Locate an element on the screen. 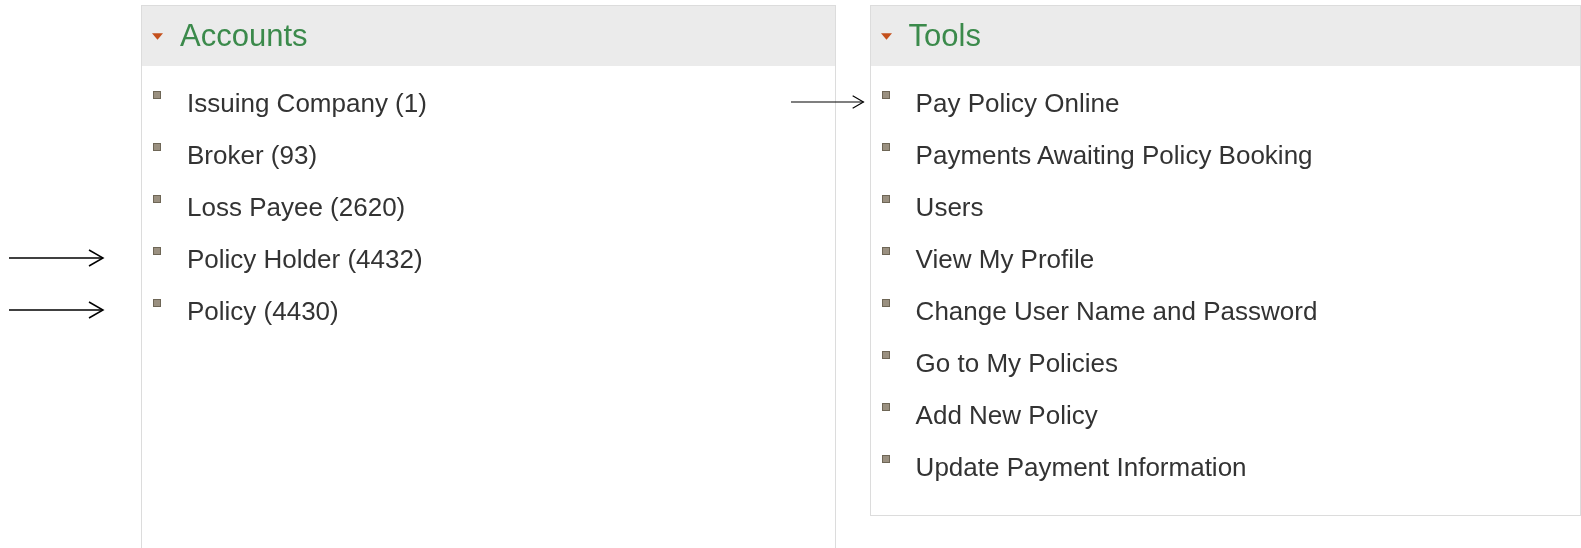 Image resolution: width=1581 pixels, height=548 pixels. panel-header: Accounts is located at coordinates (488, 36).